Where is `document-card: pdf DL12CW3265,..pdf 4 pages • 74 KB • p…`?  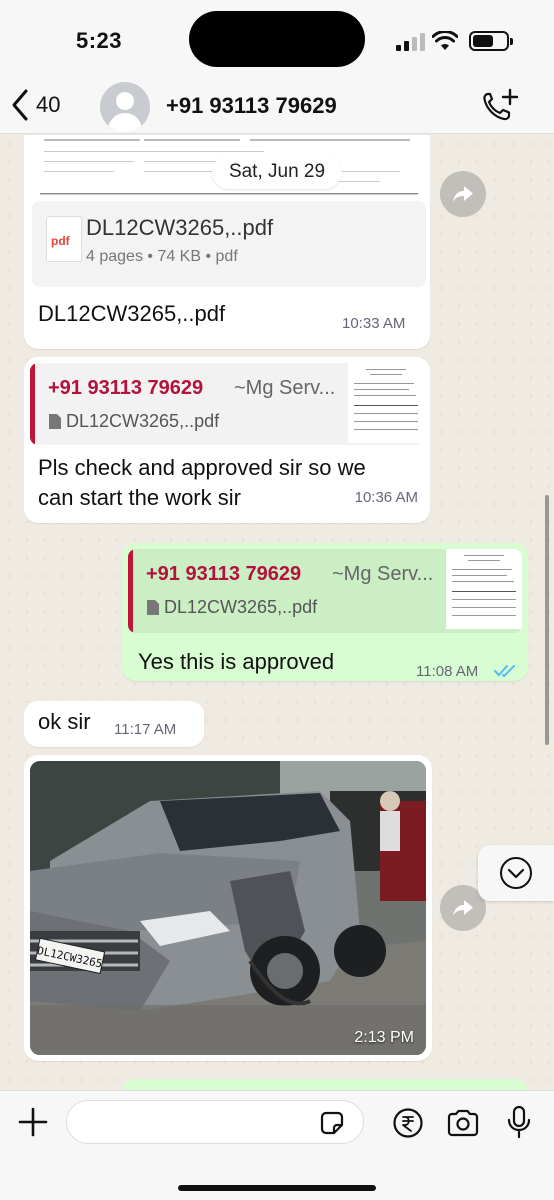 document-card: pdf DL12CW3265,..pdf 4 pages • 74 KB • p… is located at coordinates (229, 244).